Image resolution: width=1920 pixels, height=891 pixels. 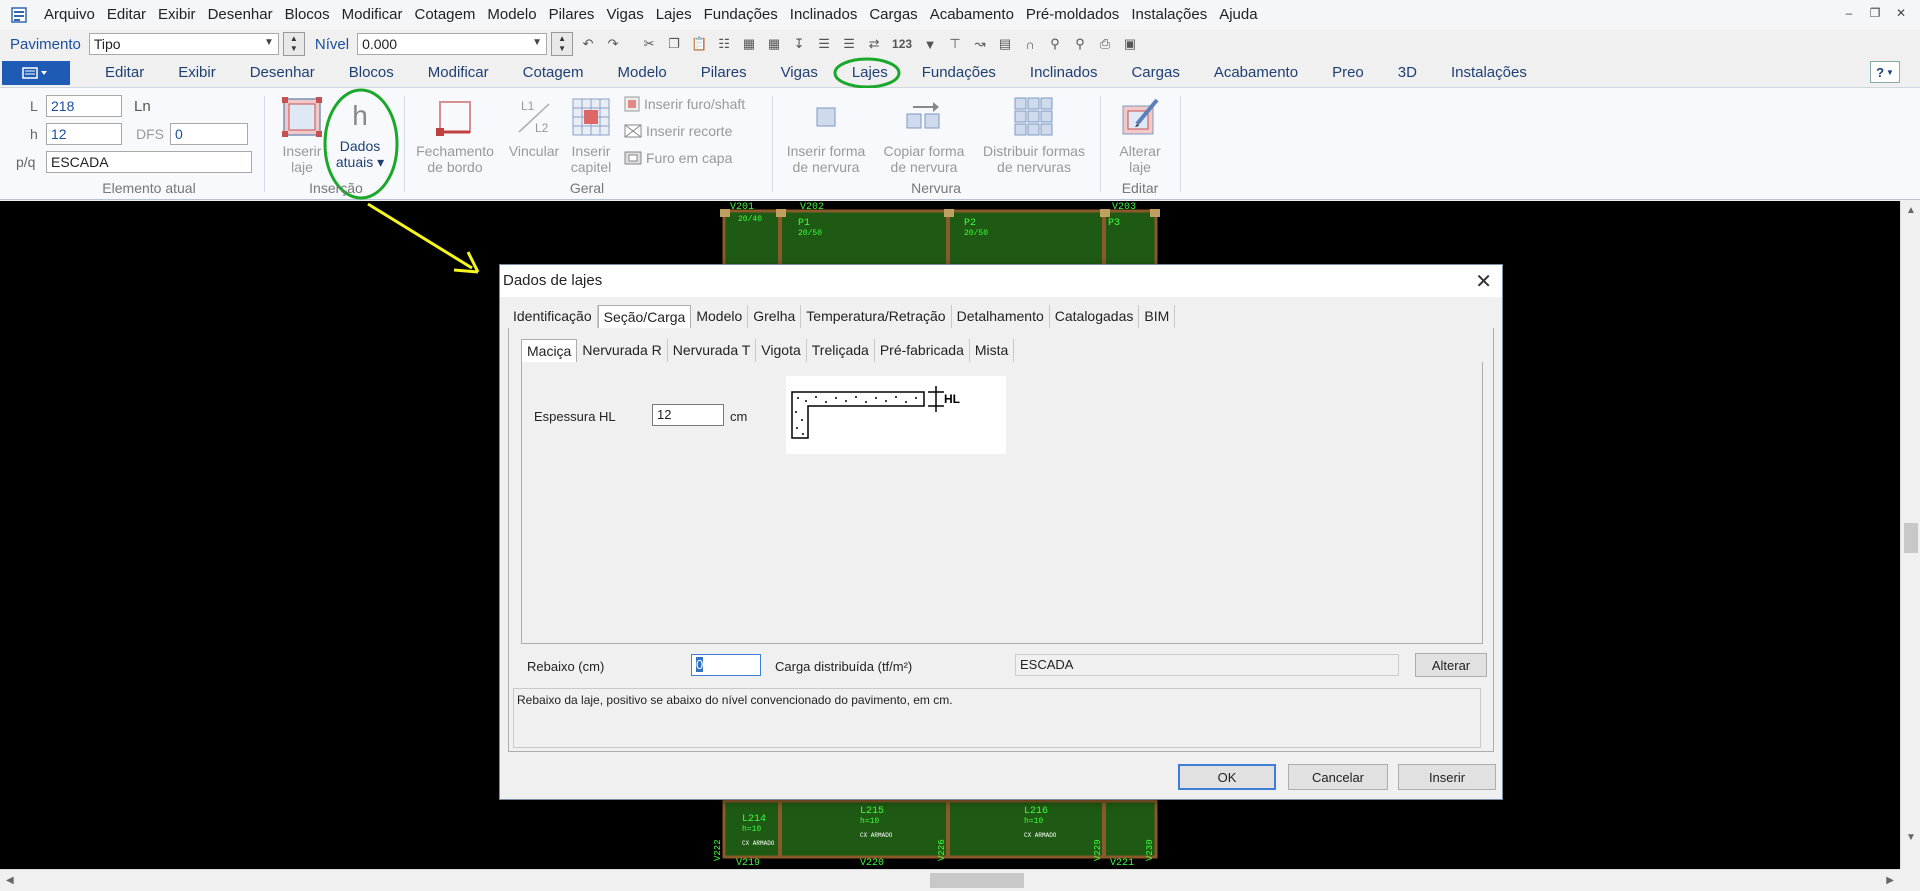 What do you see at coordinates (1140, 135) in the screenshot?
I see `alterar-laje-button: Alterar laje` at bounding box center [1140, 135].